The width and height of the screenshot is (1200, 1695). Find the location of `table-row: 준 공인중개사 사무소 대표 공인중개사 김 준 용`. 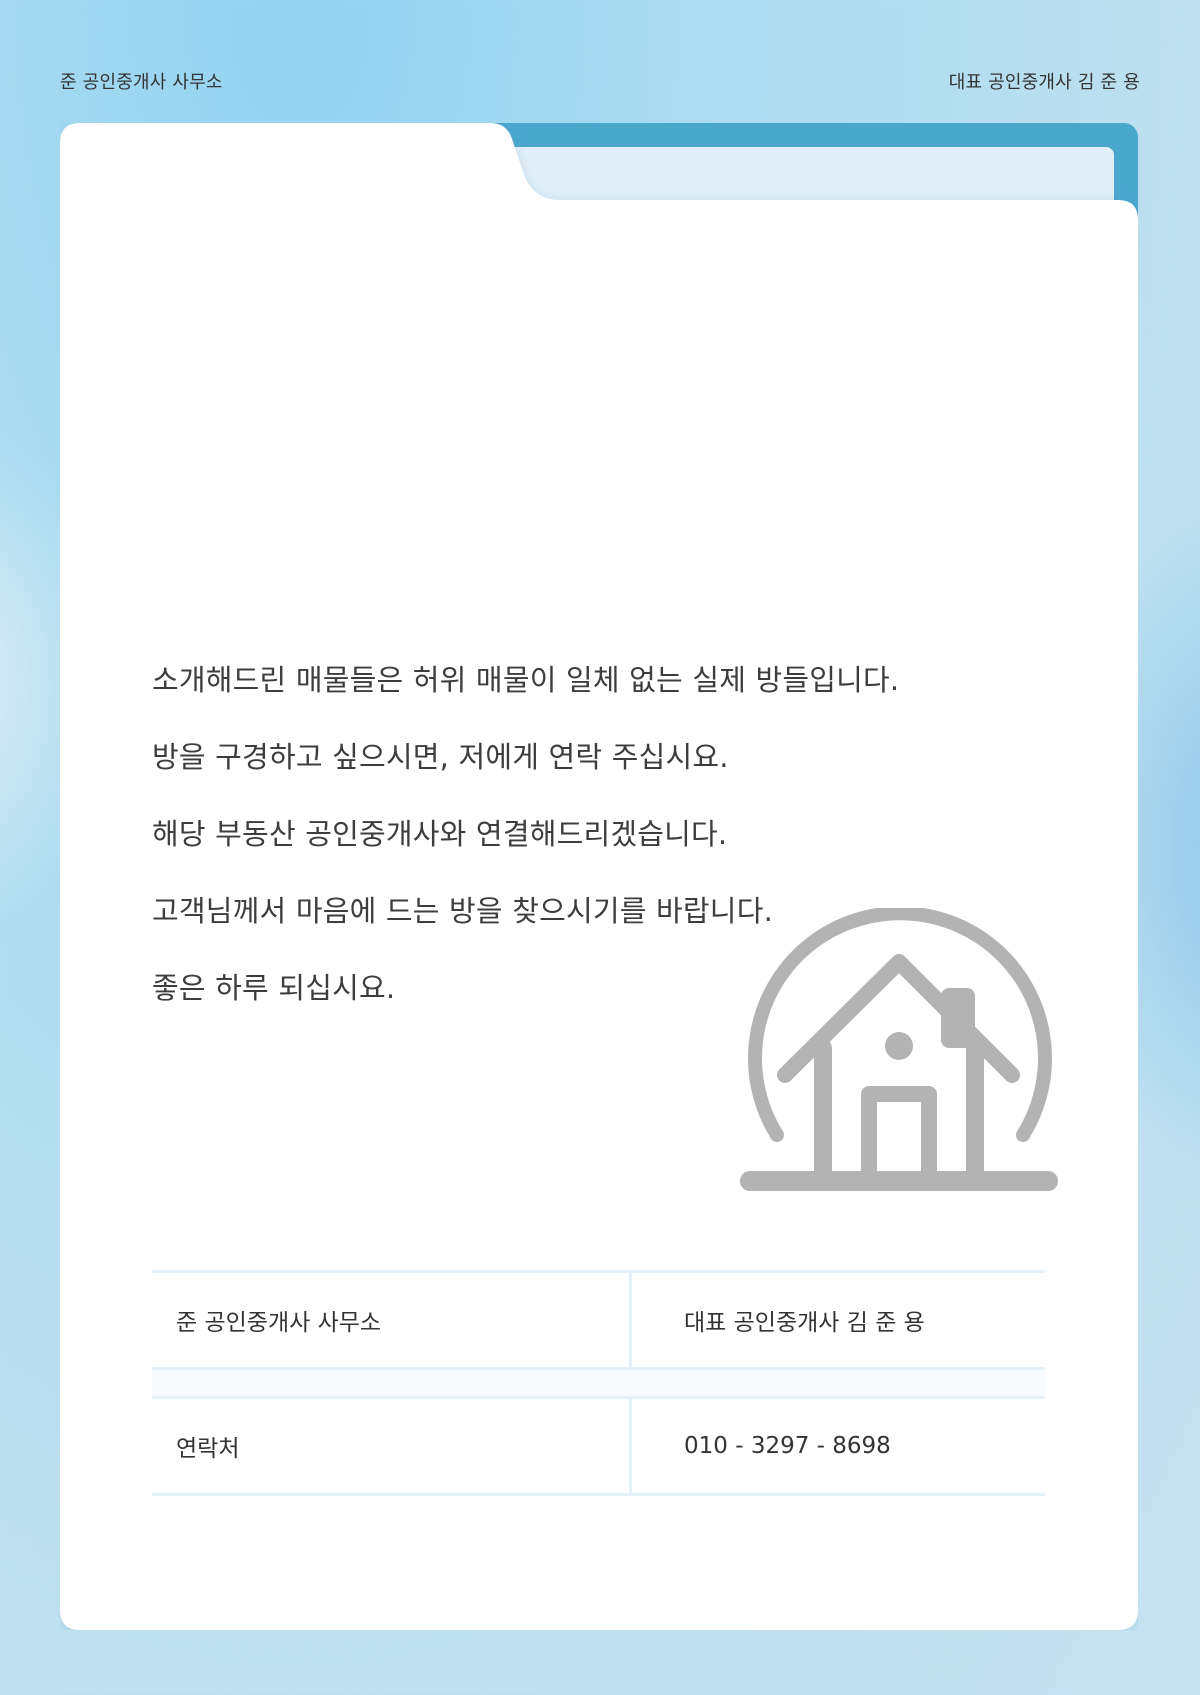

table-row: 준 공인중개사 사무소 대표 공인중개사 김 준 용 is located at coordinates (598, 1320).